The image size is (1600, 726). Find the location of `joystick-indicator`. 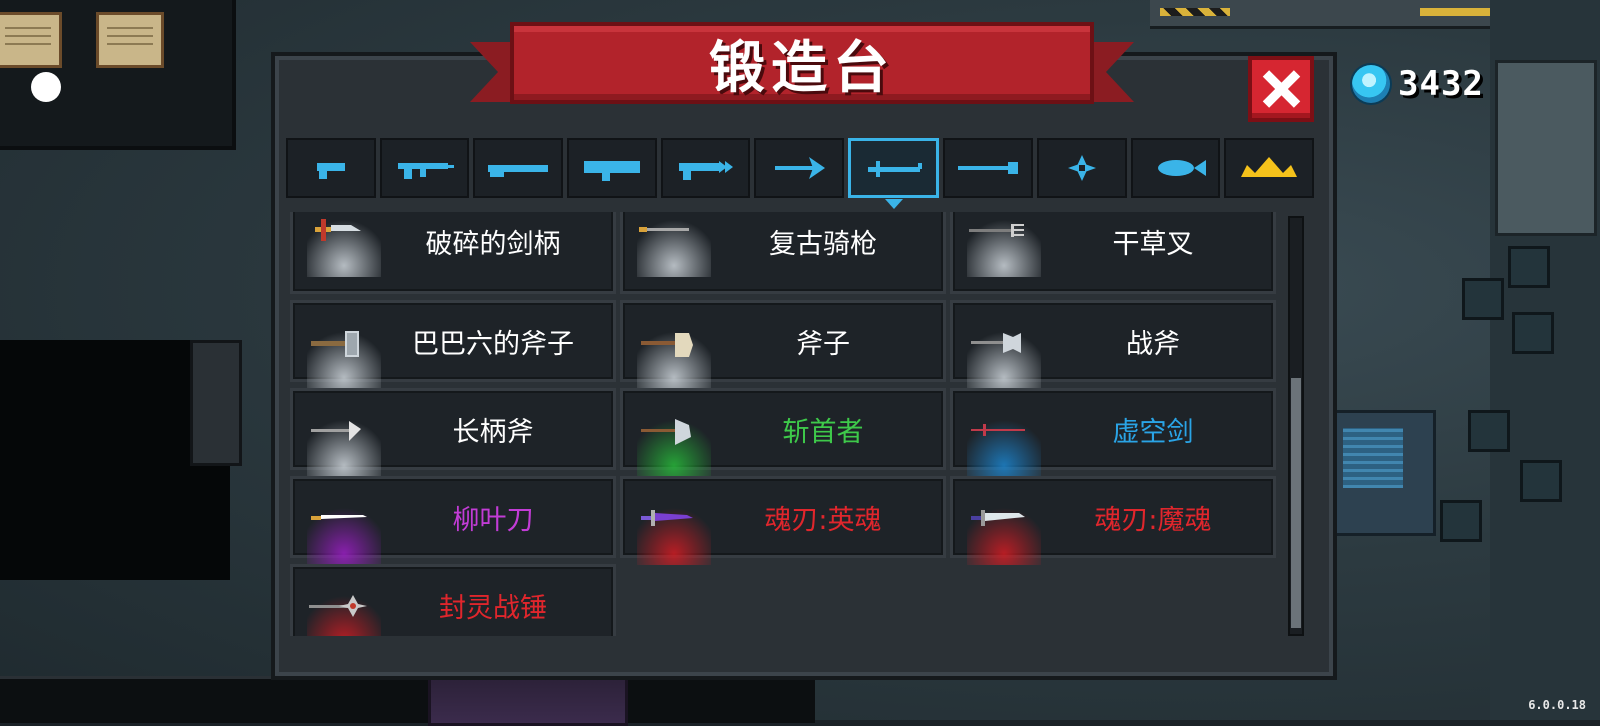

joystick-indicator is located at coordinates (46, 87).